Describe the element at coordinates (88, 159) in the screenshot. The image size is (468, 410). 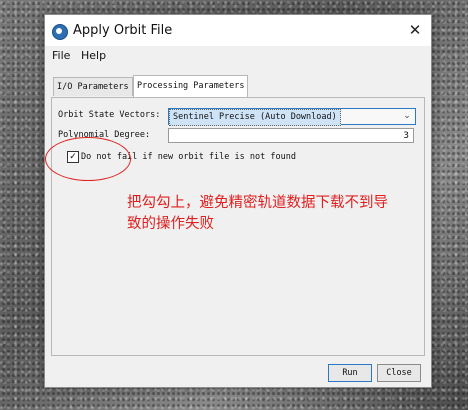
I see `annotation-circle` at that location.